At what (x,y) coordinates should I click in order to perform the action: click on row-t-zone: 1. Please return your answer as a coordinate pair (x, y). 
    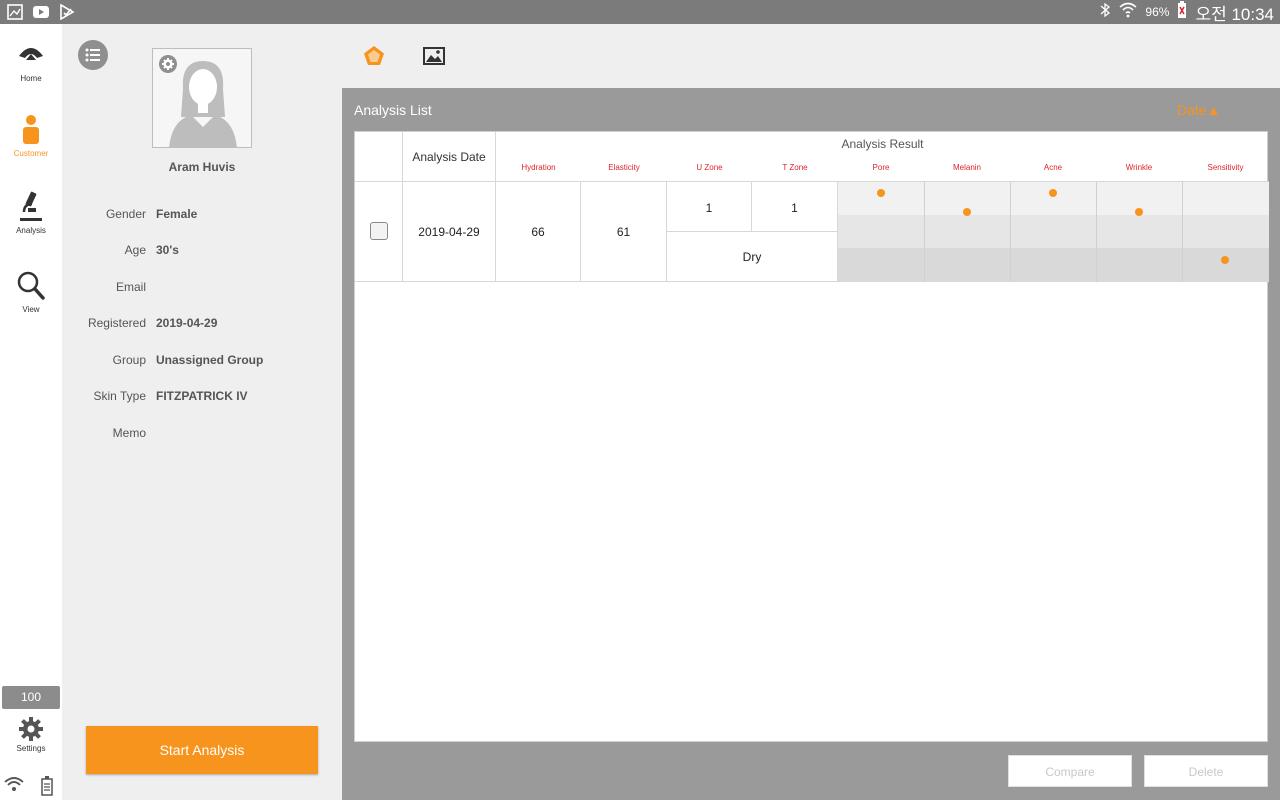
    Looking at the image, I should click on (794, 208).